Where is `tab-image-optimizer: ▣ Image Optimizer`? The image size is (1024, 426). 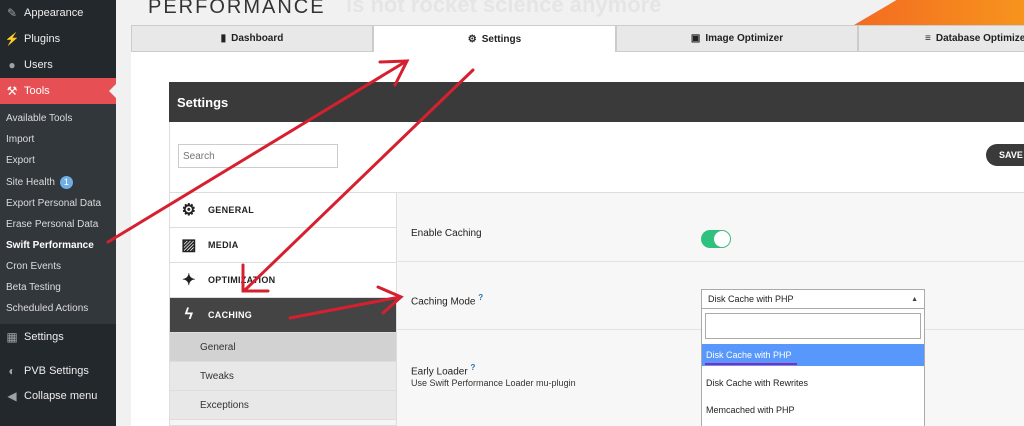
tab-image-optimizer: ▣ Image Optimizer is located at coordinates (737, 38).